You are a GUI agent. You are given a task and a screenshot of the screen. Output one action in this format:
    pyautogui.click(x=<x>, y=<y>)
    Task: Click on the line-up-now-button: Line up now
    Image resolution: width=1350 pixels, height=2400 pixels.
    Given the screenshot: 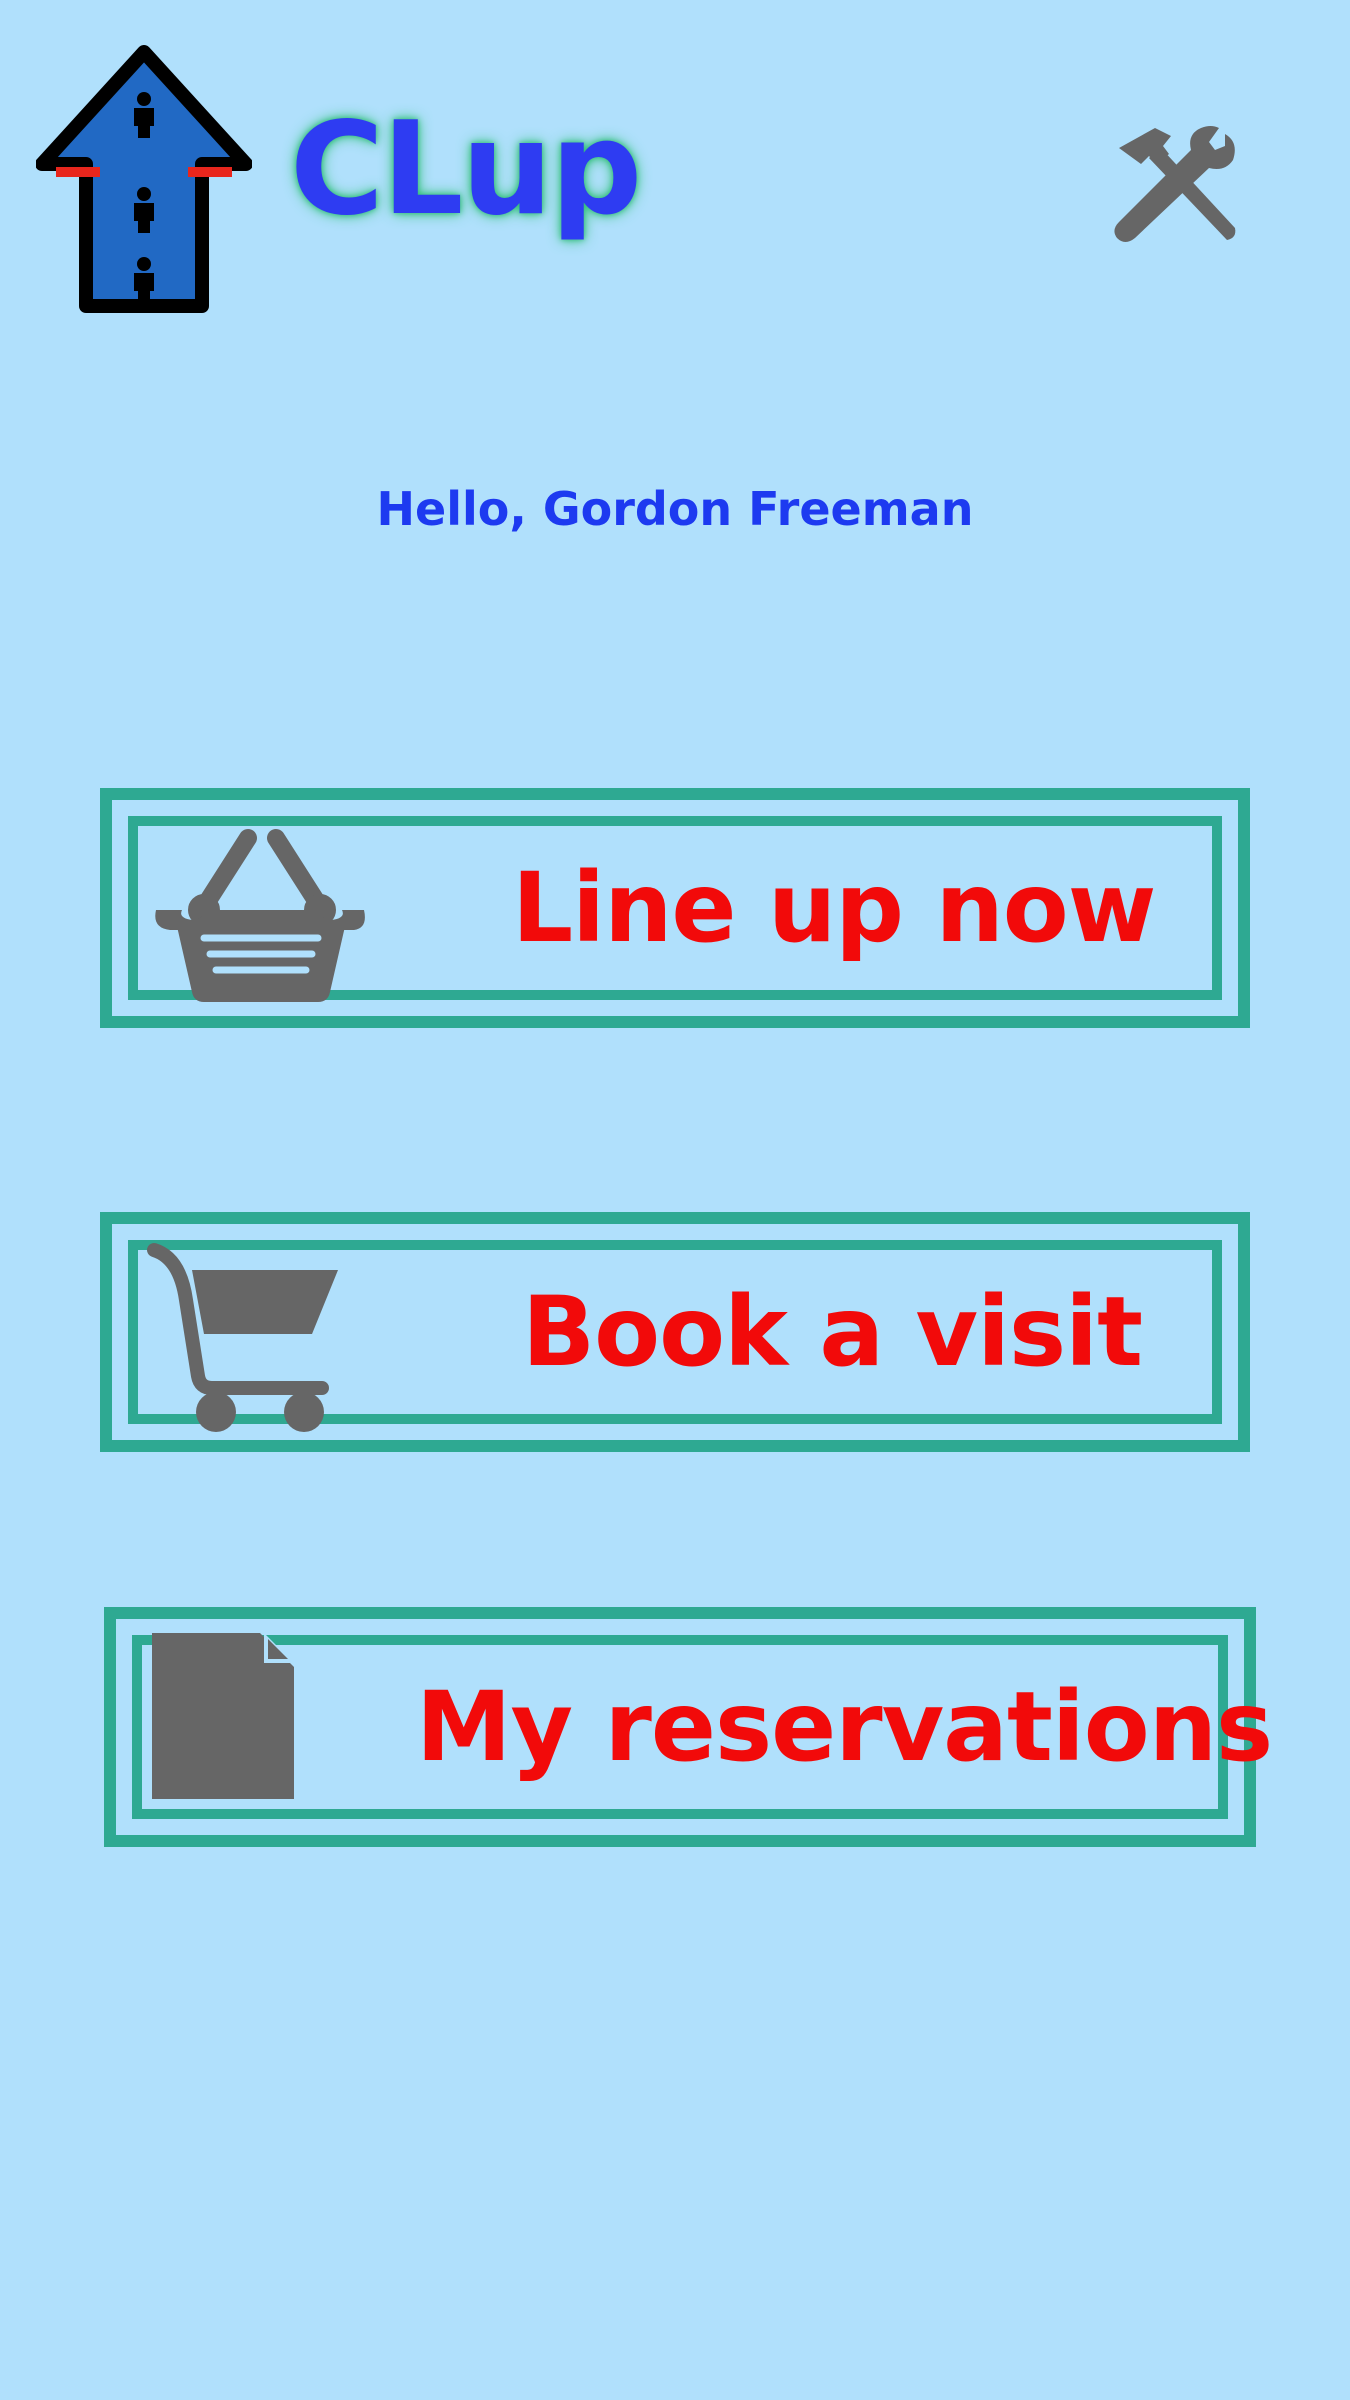 What is the action you would take?
    pyautogui.click(x=675, y=908)
    